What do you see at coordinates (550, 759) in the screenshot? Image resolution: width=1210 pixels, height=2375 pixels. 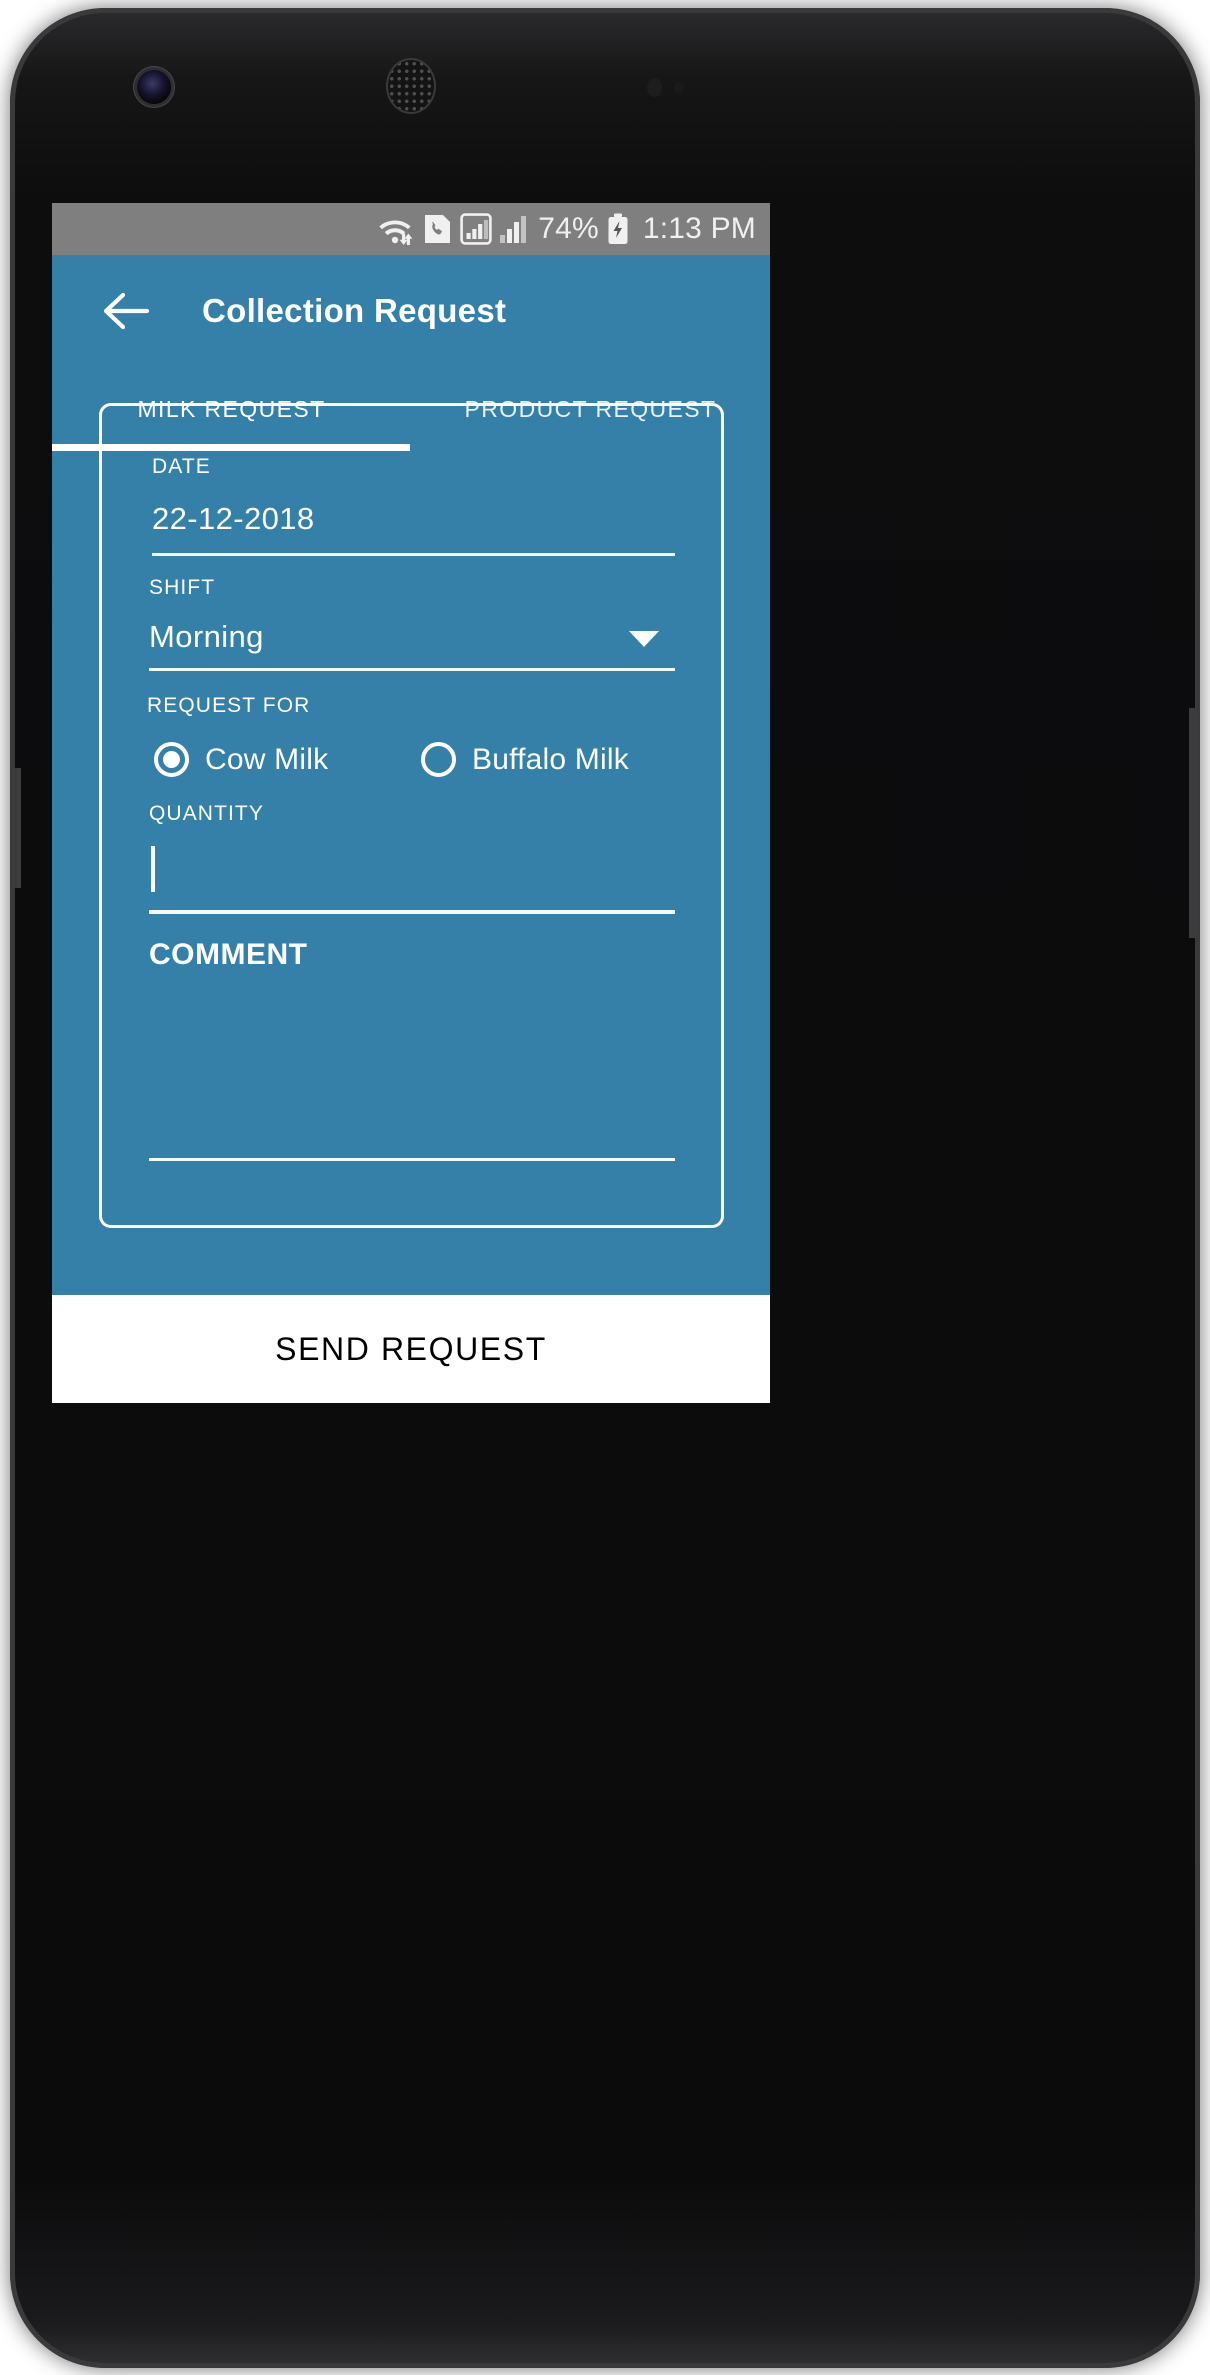 I see `radio-buffalo-milk-label: Buffalo Milk` at bounding box center [550, 759].